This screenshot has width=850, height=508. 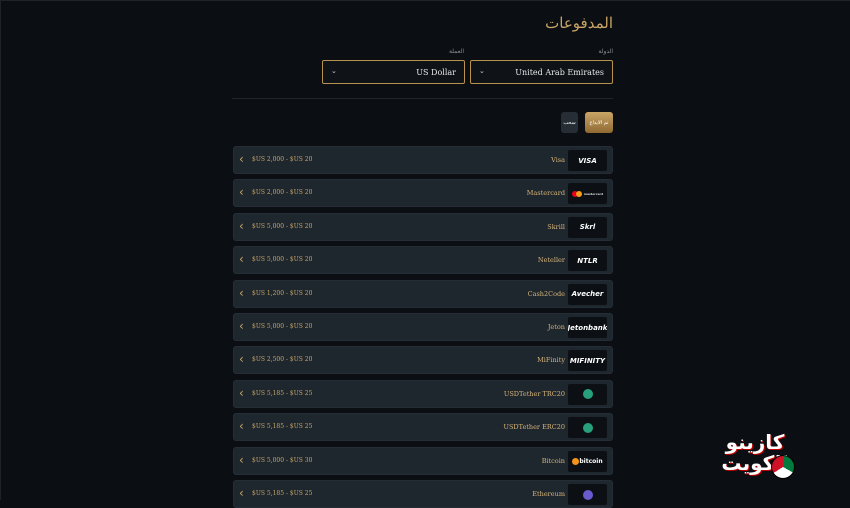 I want to click on flag-icon, so click(x=783, y=467).